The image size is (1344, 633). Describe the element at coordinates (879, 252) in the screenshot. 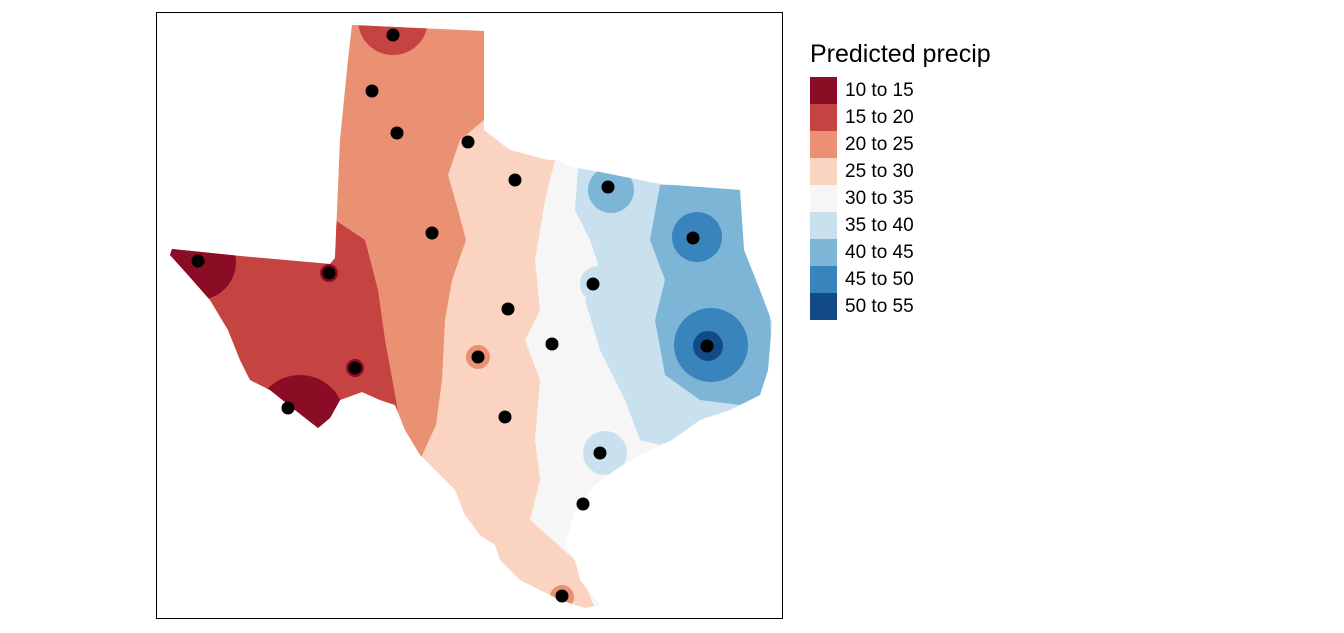

I see `legend-label: 40 to 45` at that location.